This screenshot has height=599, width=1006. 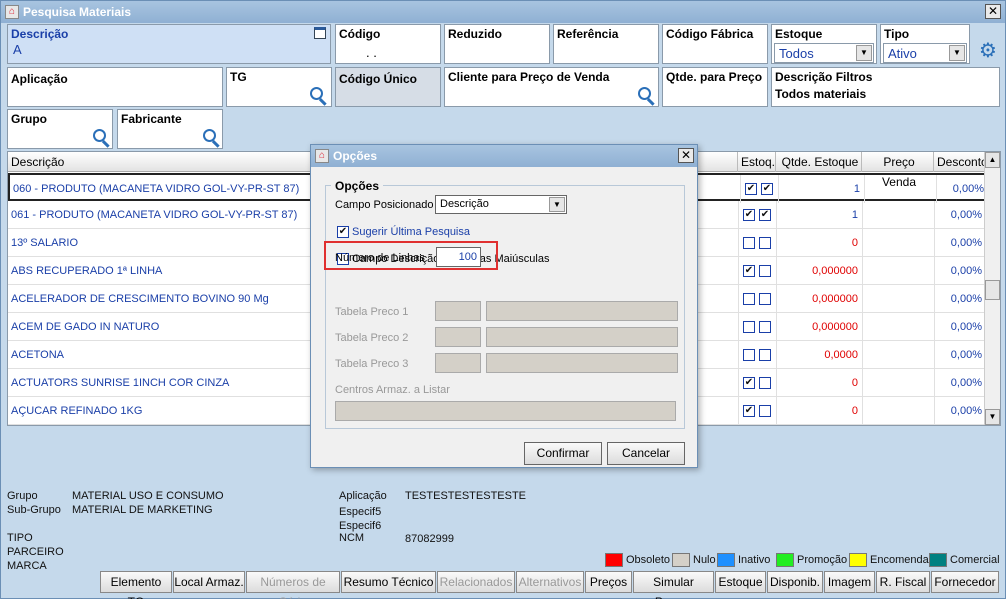 What do you see at coordinates (505, 411) in the screenshot?
I see `centros-input` at bounding box center [505, 411].